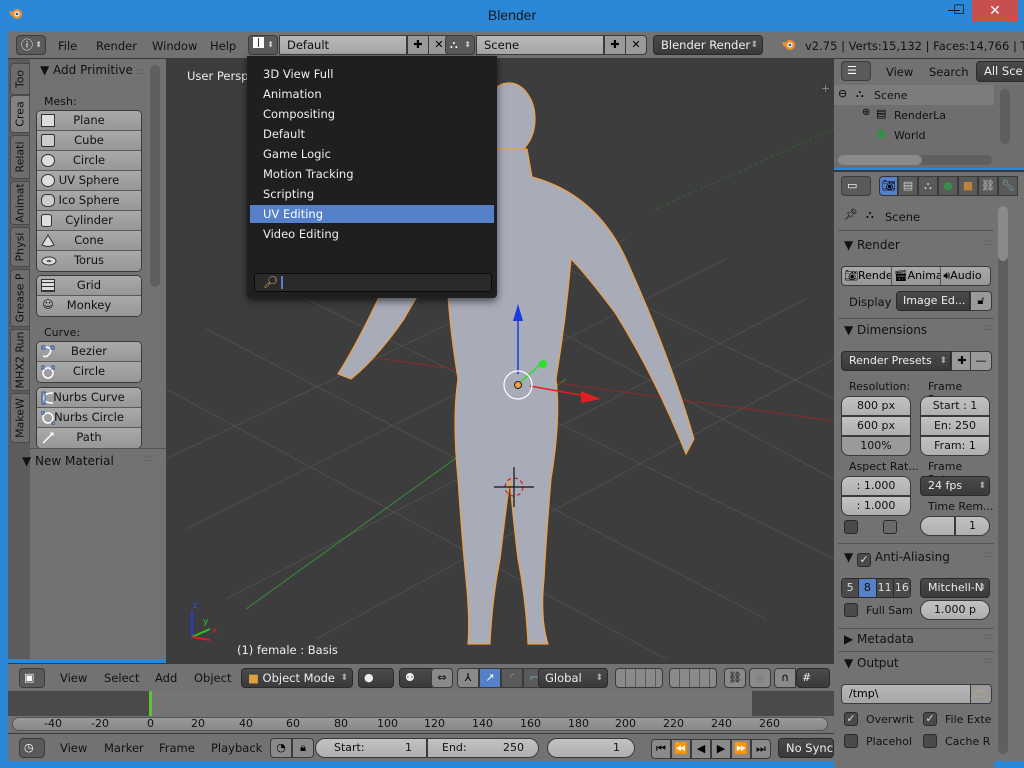 Image resolution: width=1024 pixels, height=768 pixels. I want to click on render-context-tab: 📷︎, so click(888, 186).